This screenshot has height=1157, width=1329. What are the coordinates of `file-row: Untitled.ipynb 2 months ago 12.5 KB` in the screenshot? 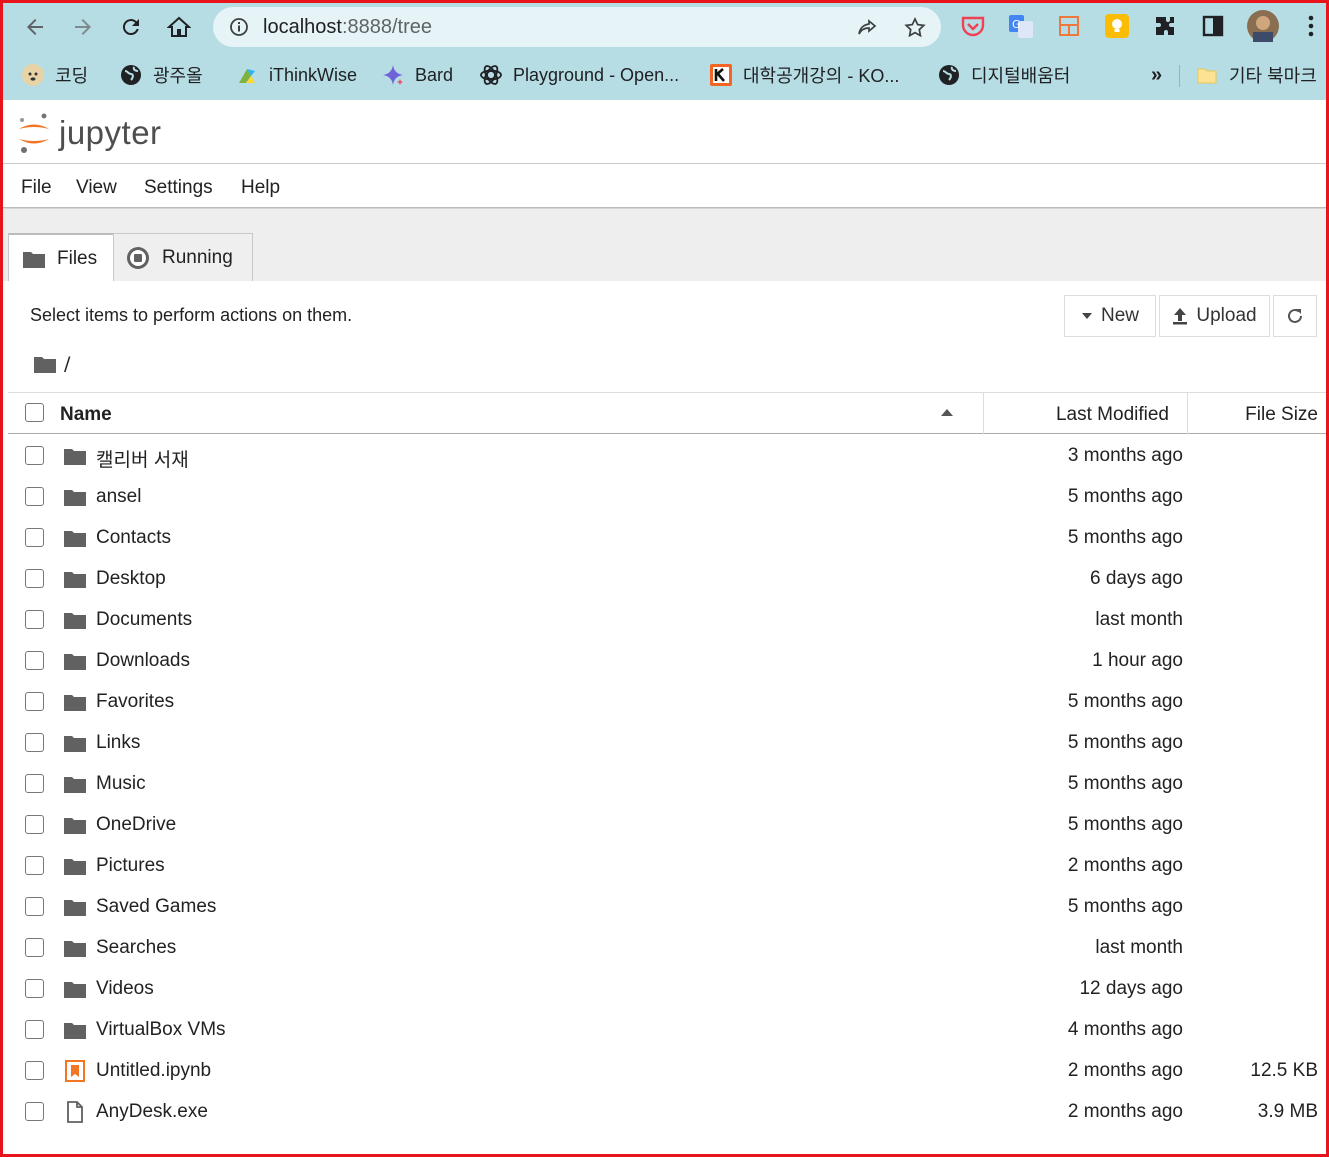 It's located at (667, 1071).